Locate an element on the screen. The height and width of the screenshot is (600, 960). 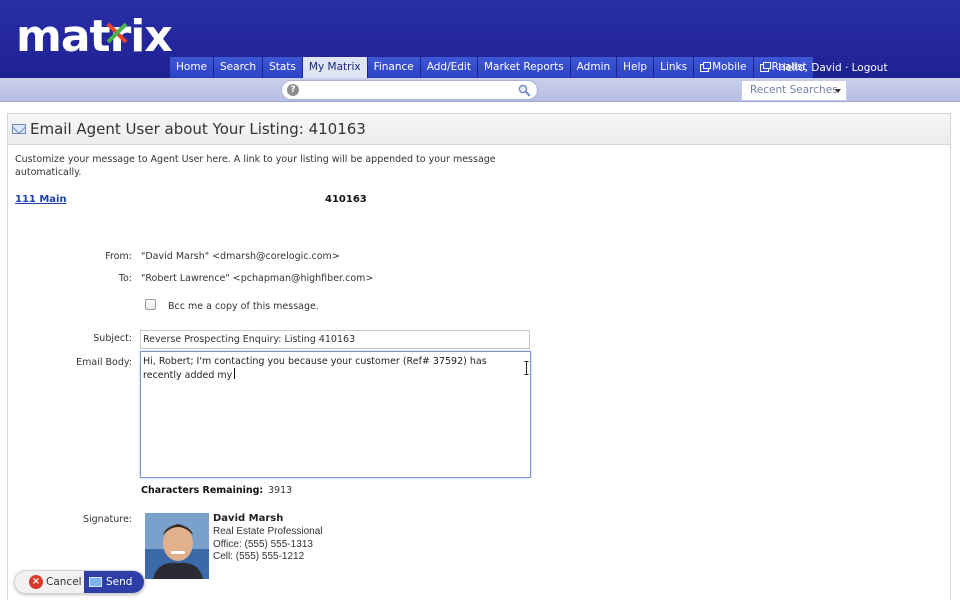
matrix-logo: matrix is located at coordinates (94, 37).